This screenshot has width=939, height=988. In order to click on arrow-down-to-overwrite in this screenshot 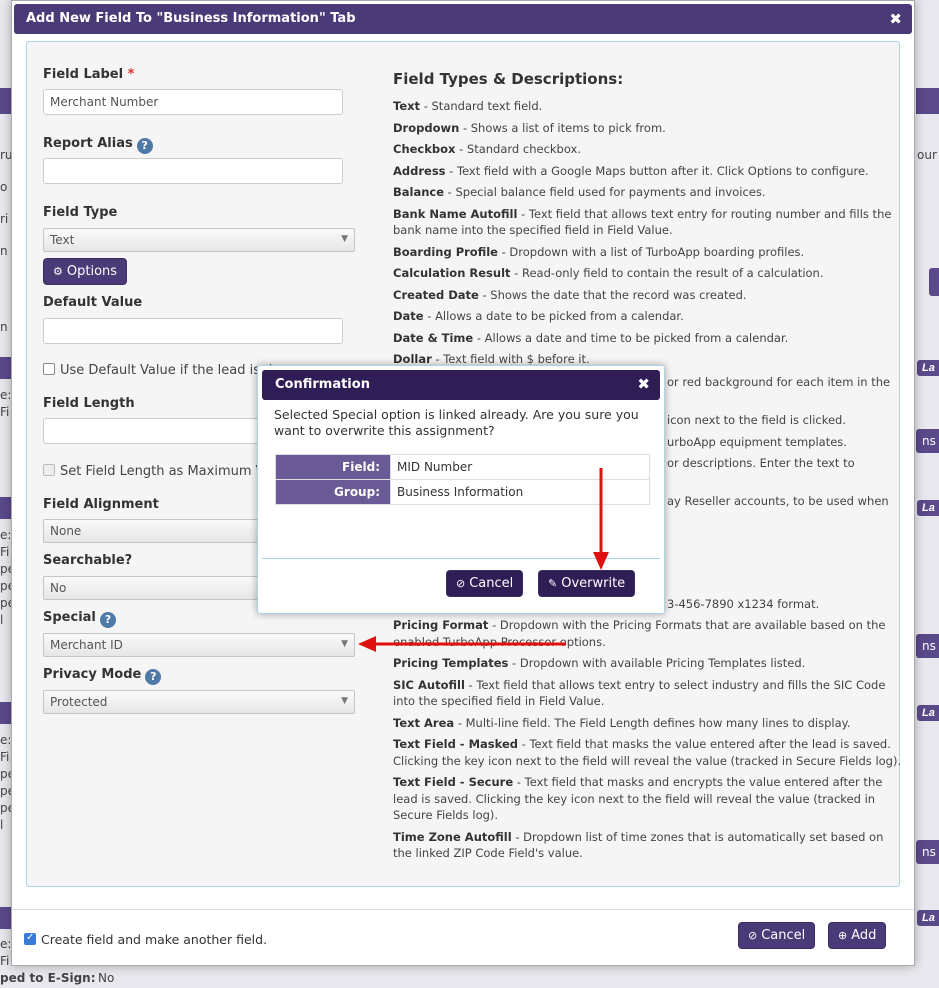, I will do `click(601, 519)`.